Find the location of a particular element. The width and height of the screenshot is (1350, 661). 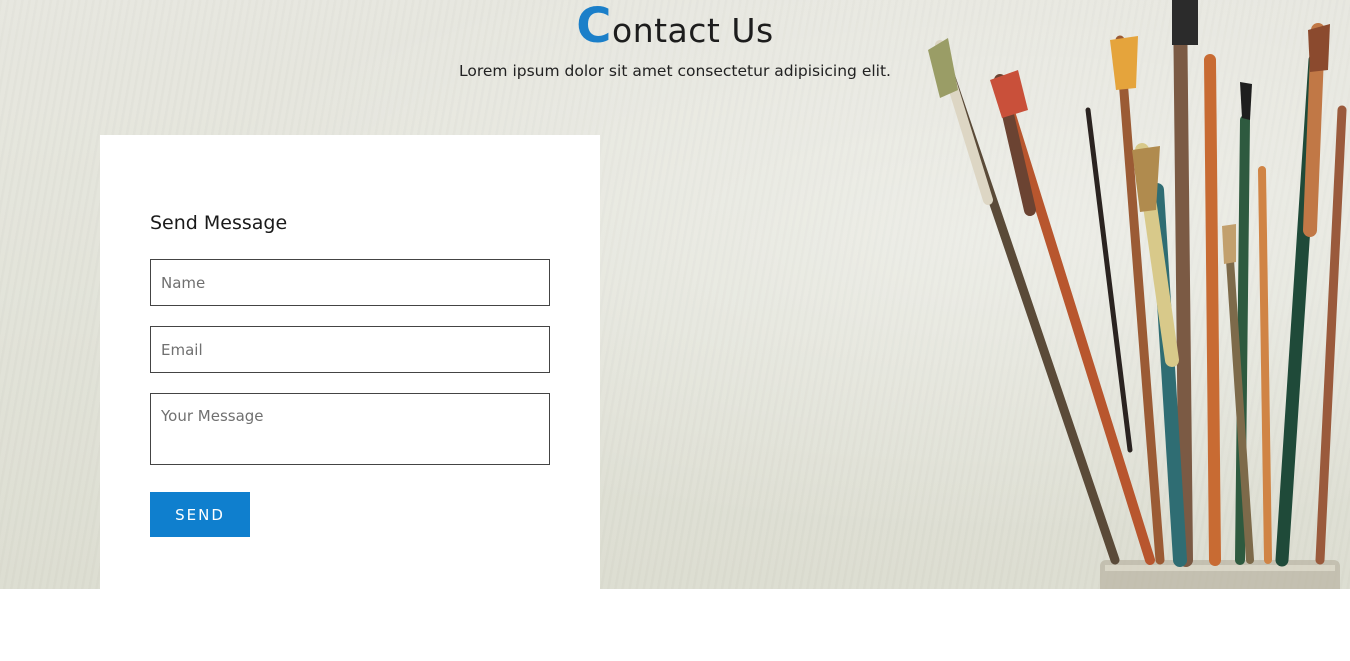

name-input is located at coordinates (350, 282).